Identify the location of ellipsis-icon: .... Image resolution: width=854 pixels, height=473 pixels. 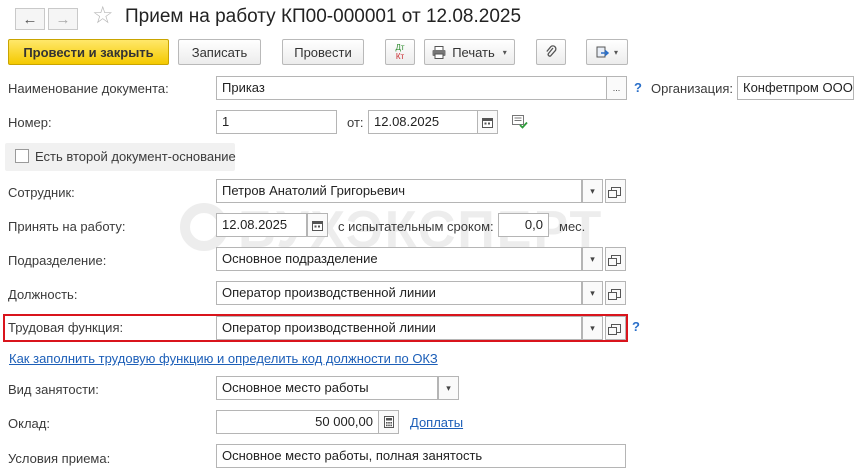
(616, 88).